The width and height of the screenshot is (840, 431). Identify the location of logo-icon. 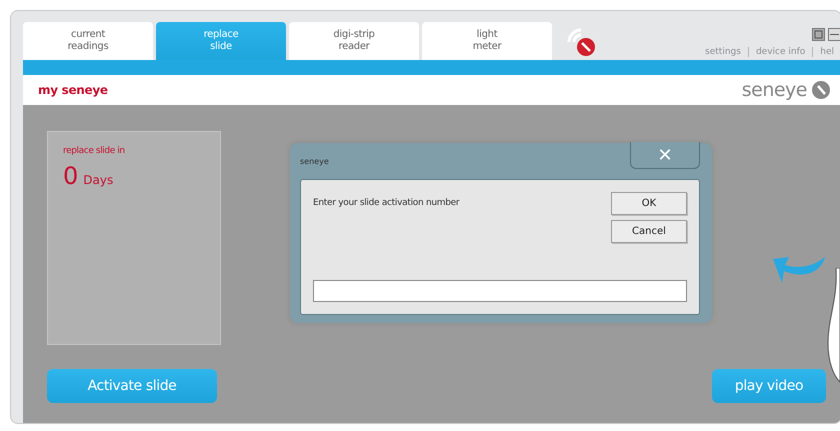
(821, 90).